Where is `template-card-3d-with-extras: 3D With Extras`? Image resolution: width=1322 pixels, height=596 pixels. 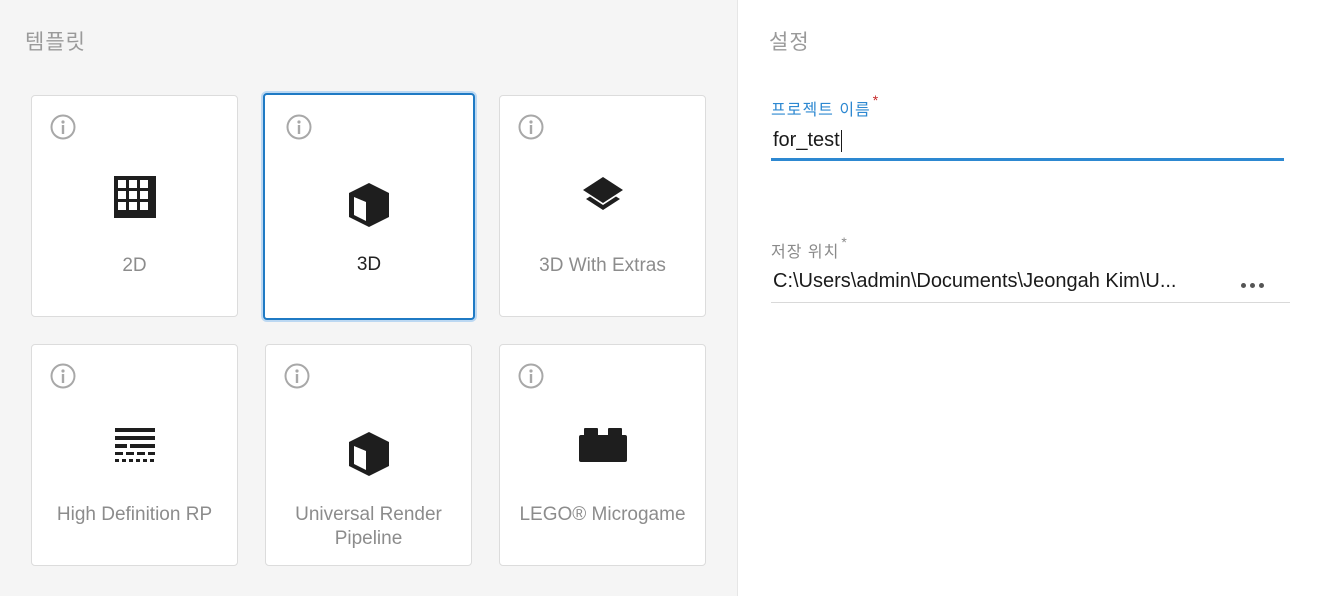
template-card-3d-with-extras: 3D With Extras is located at coordinates (602, 206).